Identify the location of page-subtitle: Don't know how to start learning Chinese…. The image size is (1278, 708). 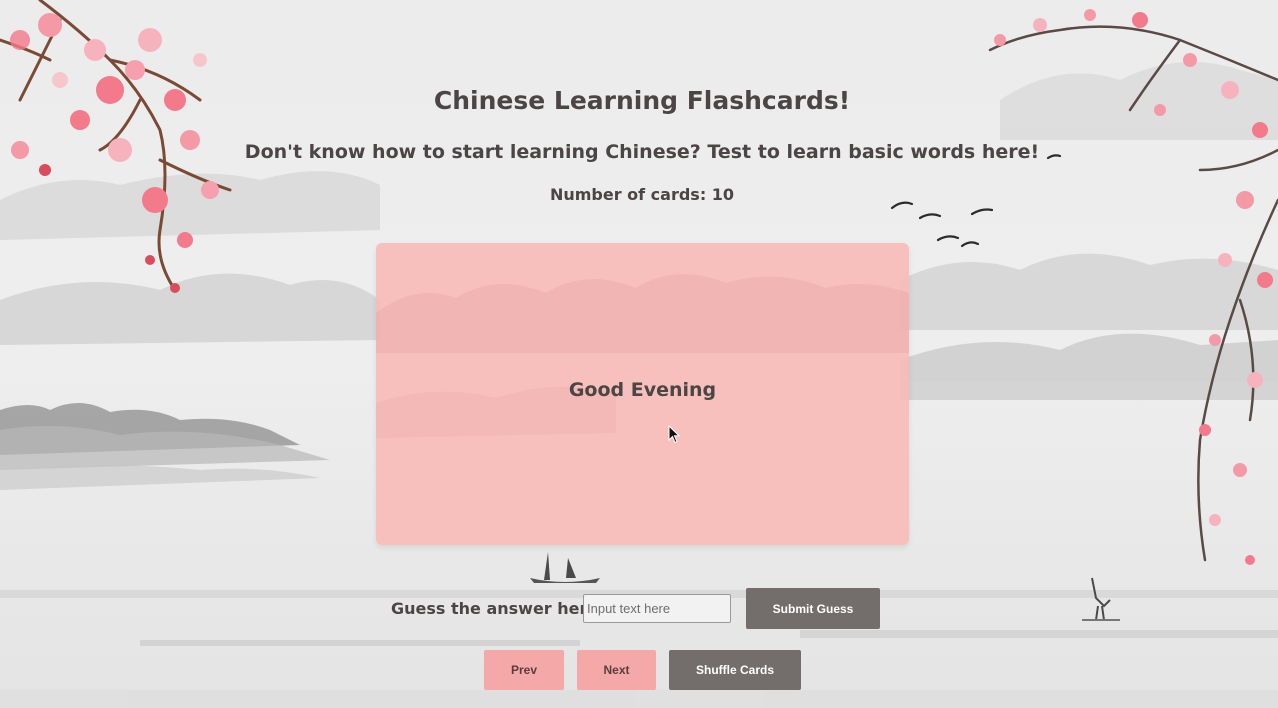
(642, 152).